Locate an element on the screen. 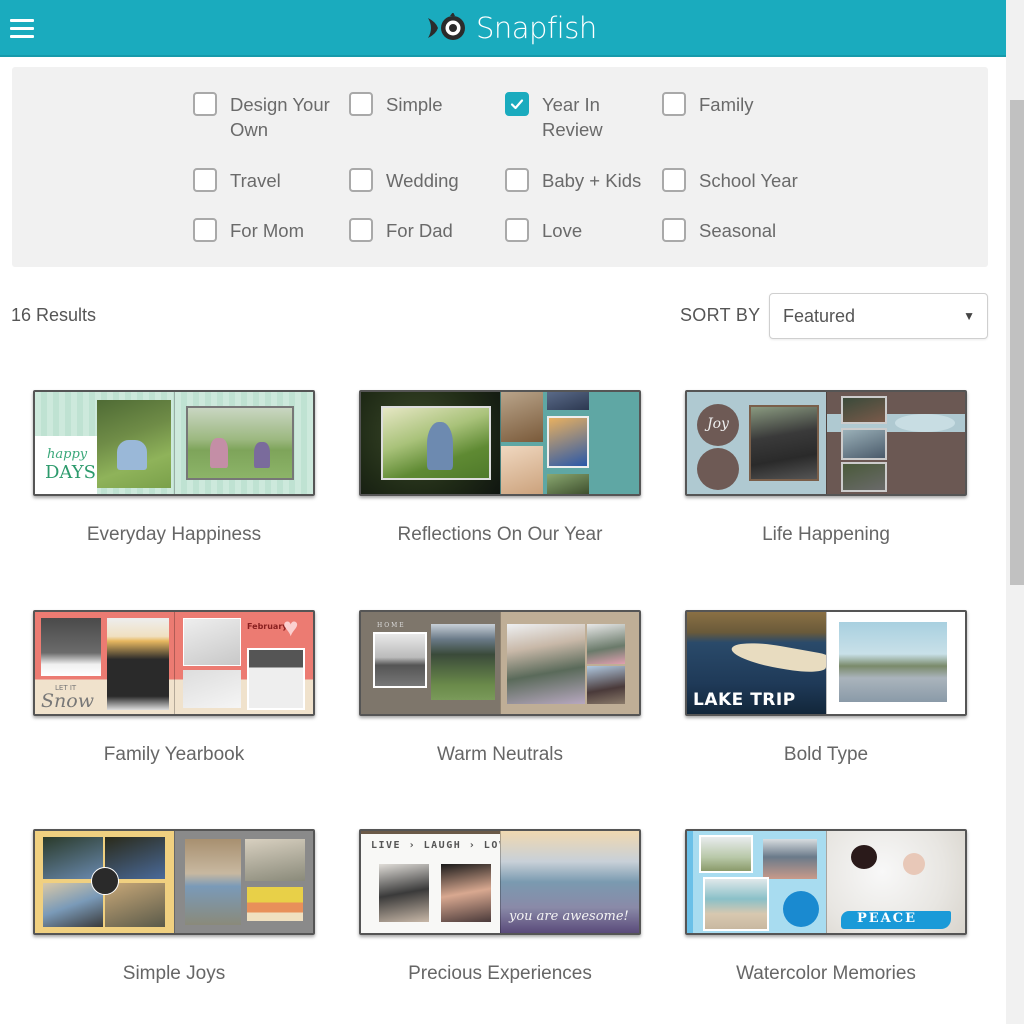 The width and height of the screenshot is (1024, 1024). overlay-text: DAYS is located at coordinates (70, 472).